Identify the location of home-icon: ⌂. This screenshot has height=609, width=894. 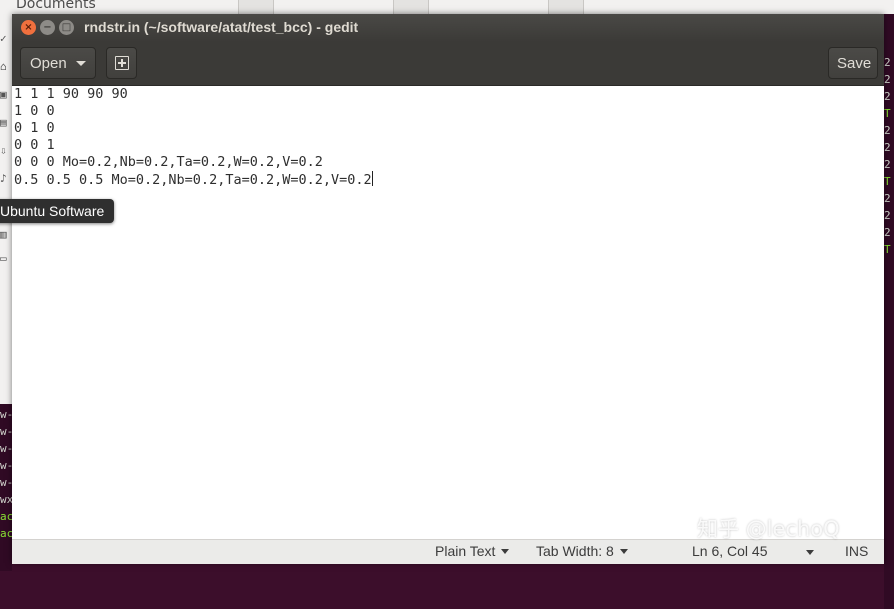
(3, 66).